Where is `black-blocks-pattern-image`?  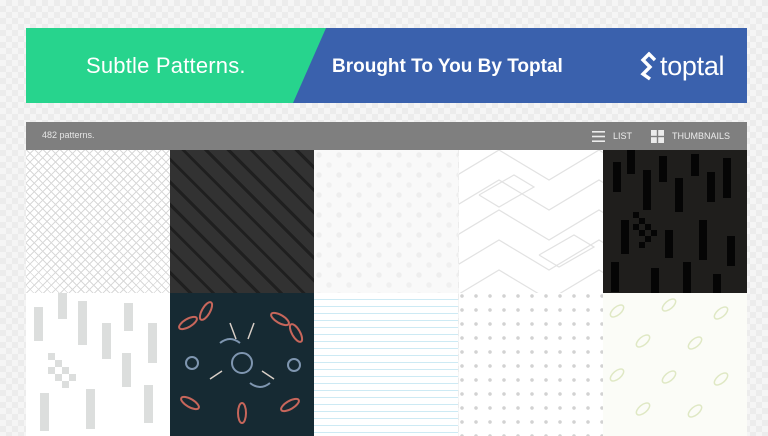
black-blocks-pattern-image is located at coordinates (673, 221).